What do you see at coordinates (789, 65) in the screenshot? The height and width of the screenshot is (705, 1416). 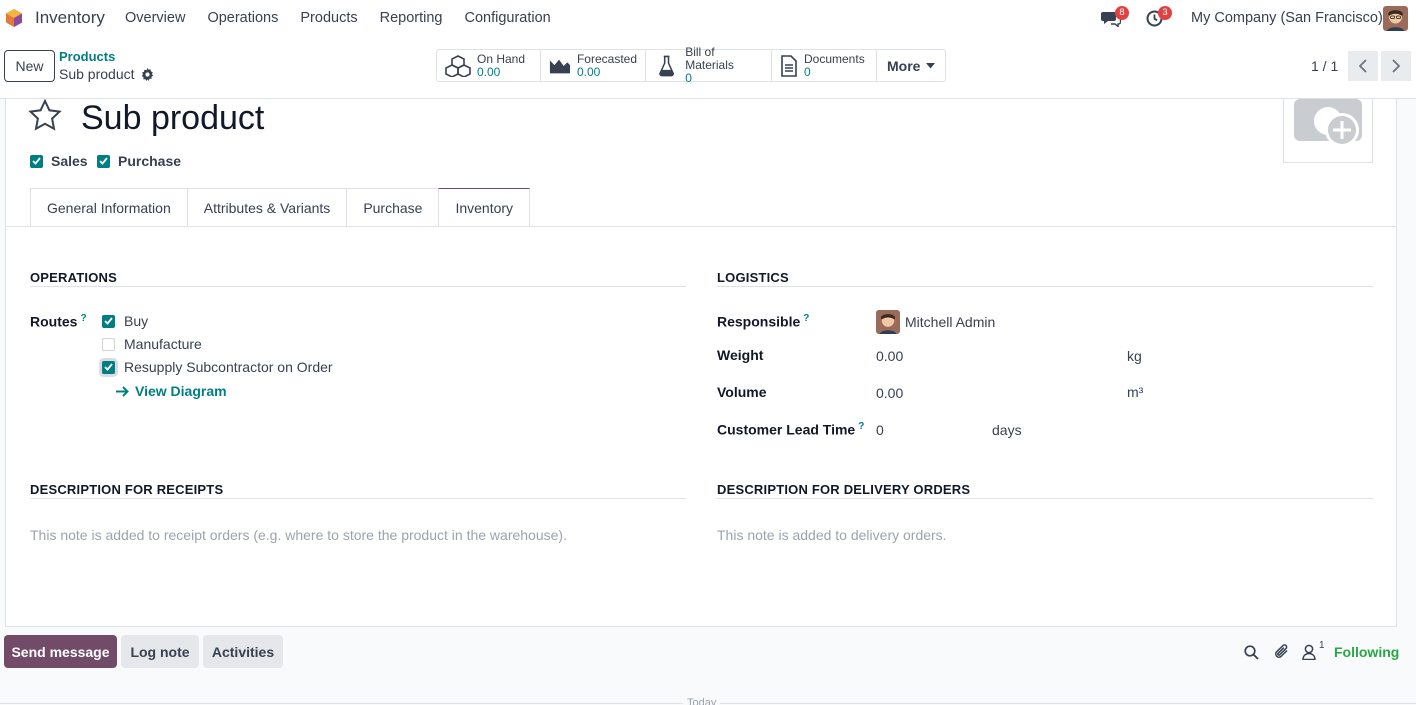 I see `document-icon` at bounding box center [789, 65].